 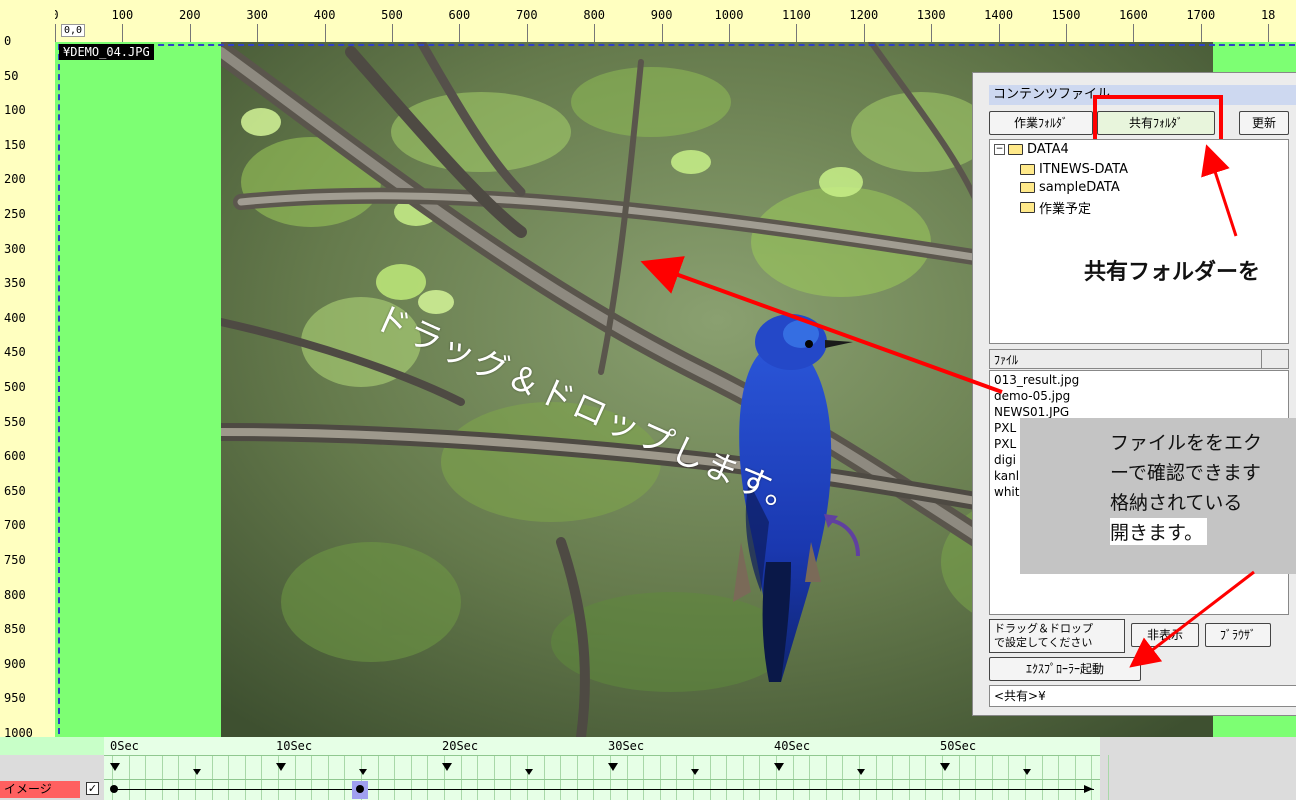 I want to click on timeline-second-label: 10Sec, so click(x=294, y=746).